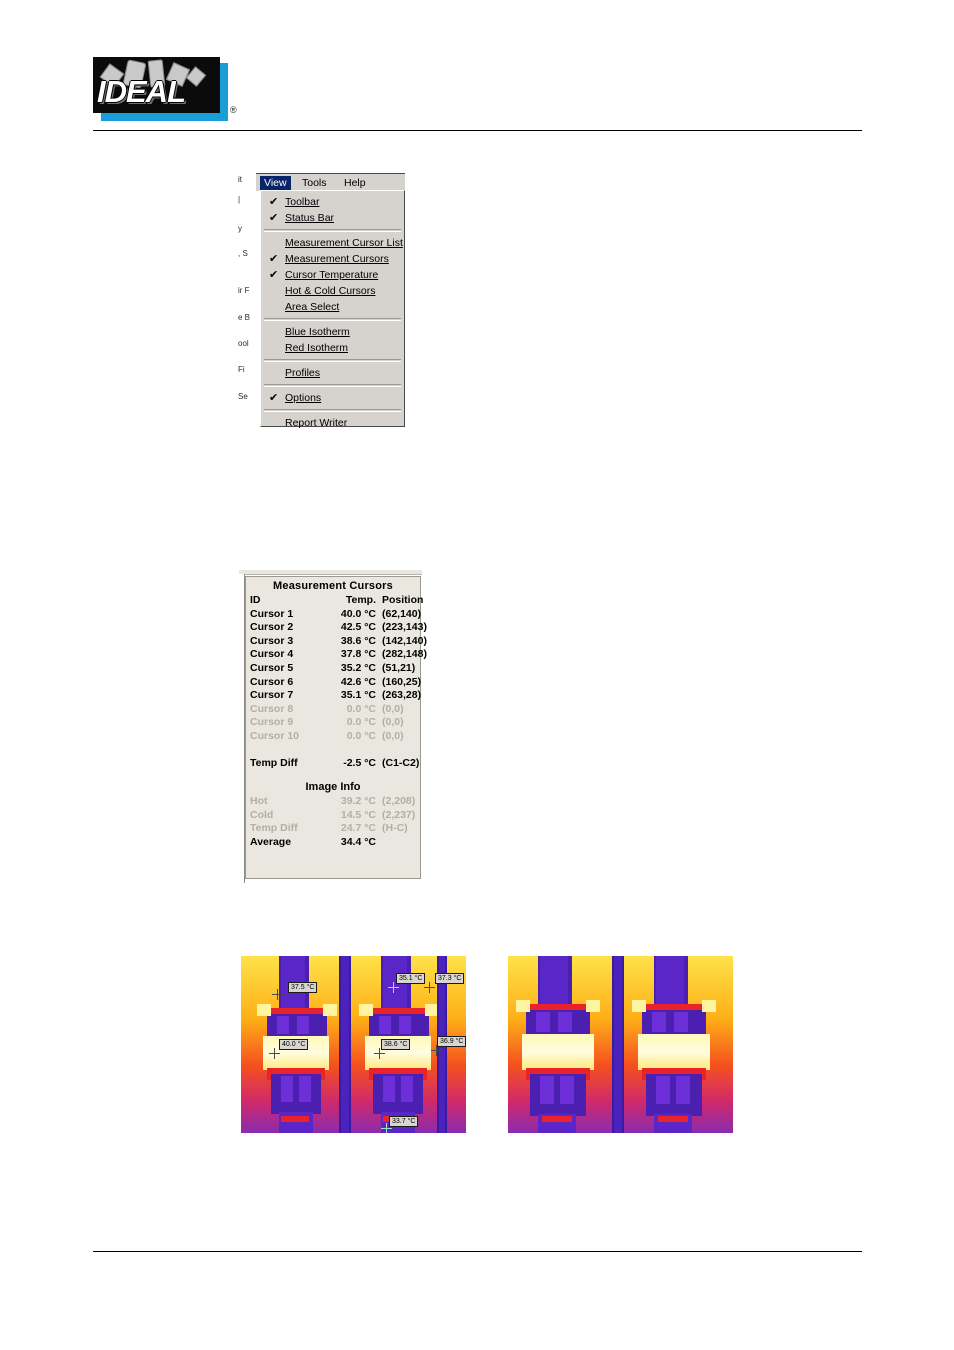  I want to click on bg-fragment: |, so click(239, 199).